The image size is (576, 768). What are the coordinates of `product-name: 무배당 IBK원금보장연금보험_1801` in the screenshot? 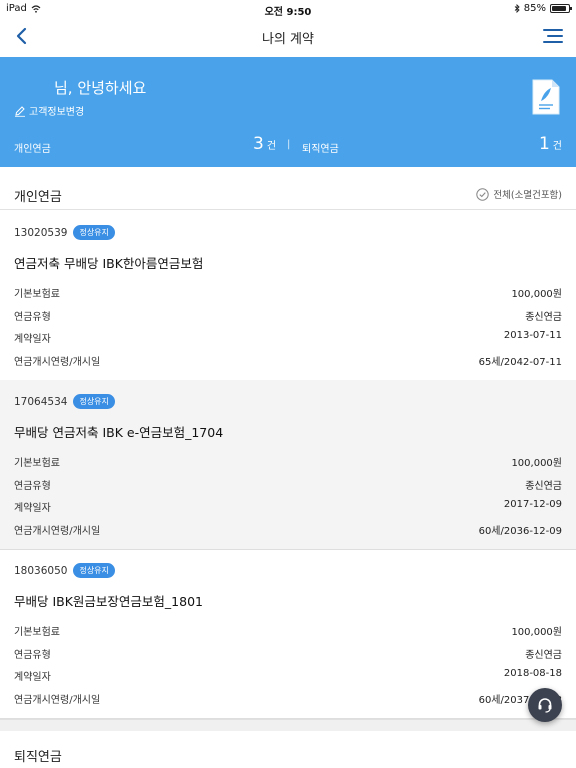 It's located at (108, 601).